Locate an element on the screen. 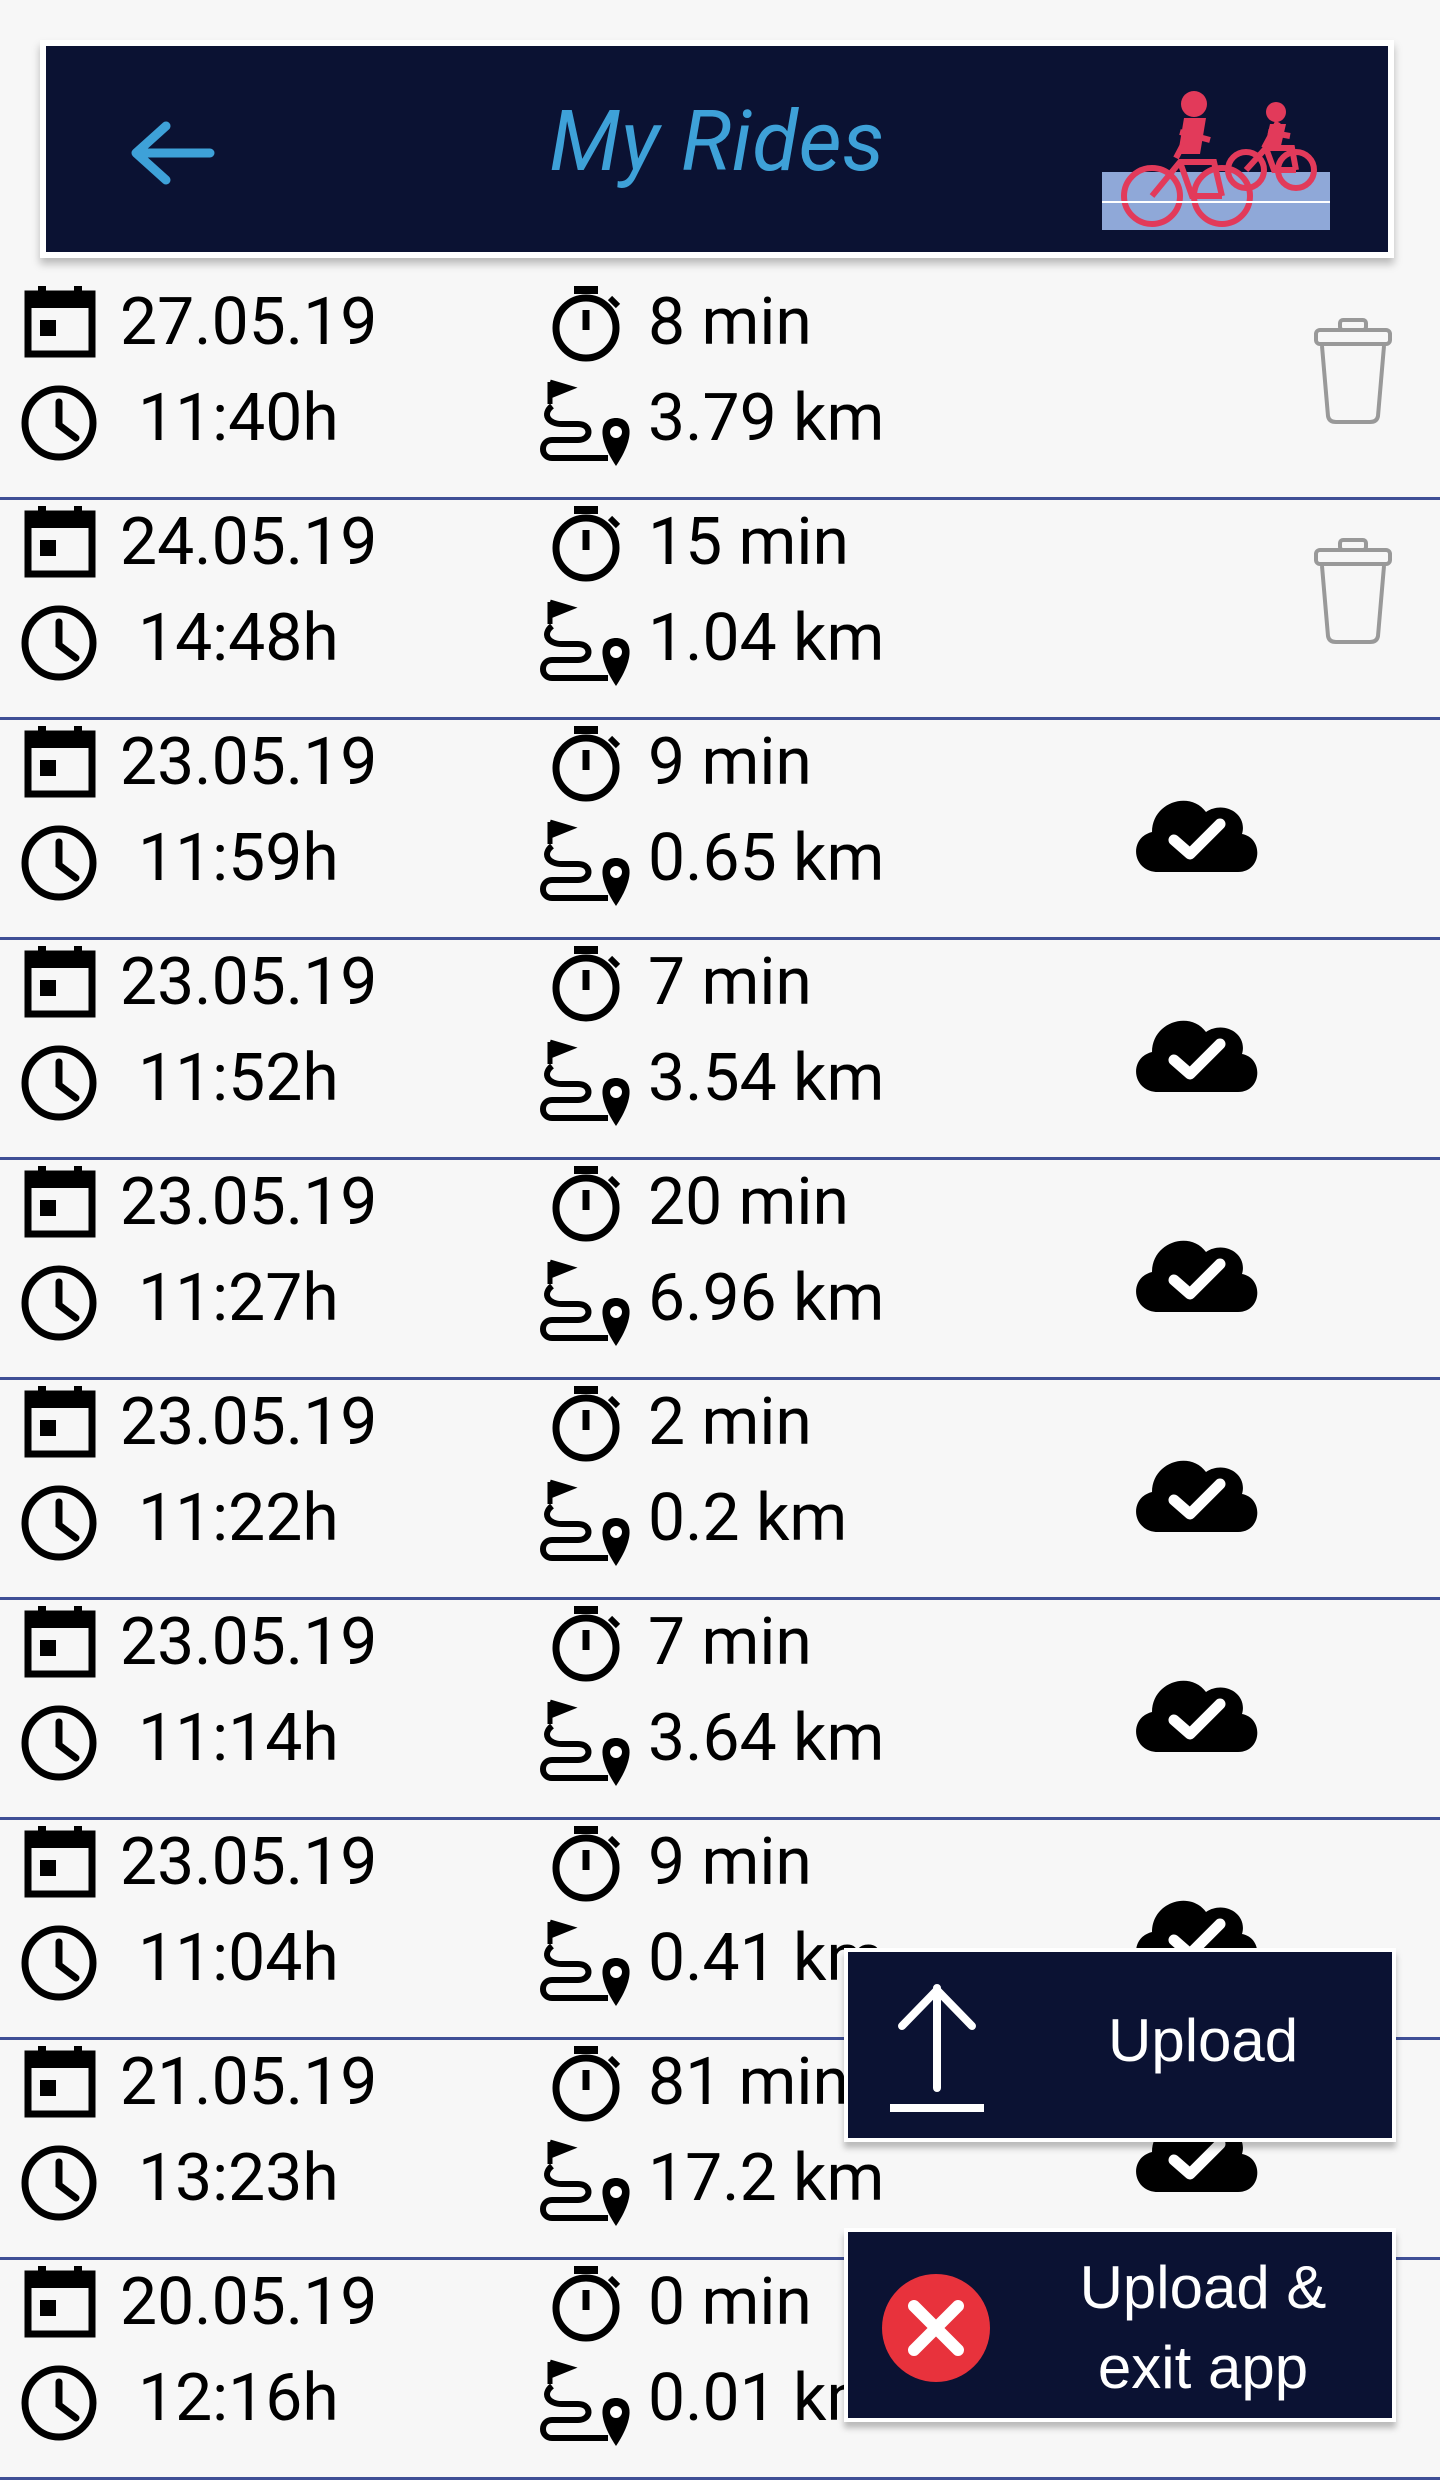  ride-date: 24.05.19 is located at coordinates (249, 542).